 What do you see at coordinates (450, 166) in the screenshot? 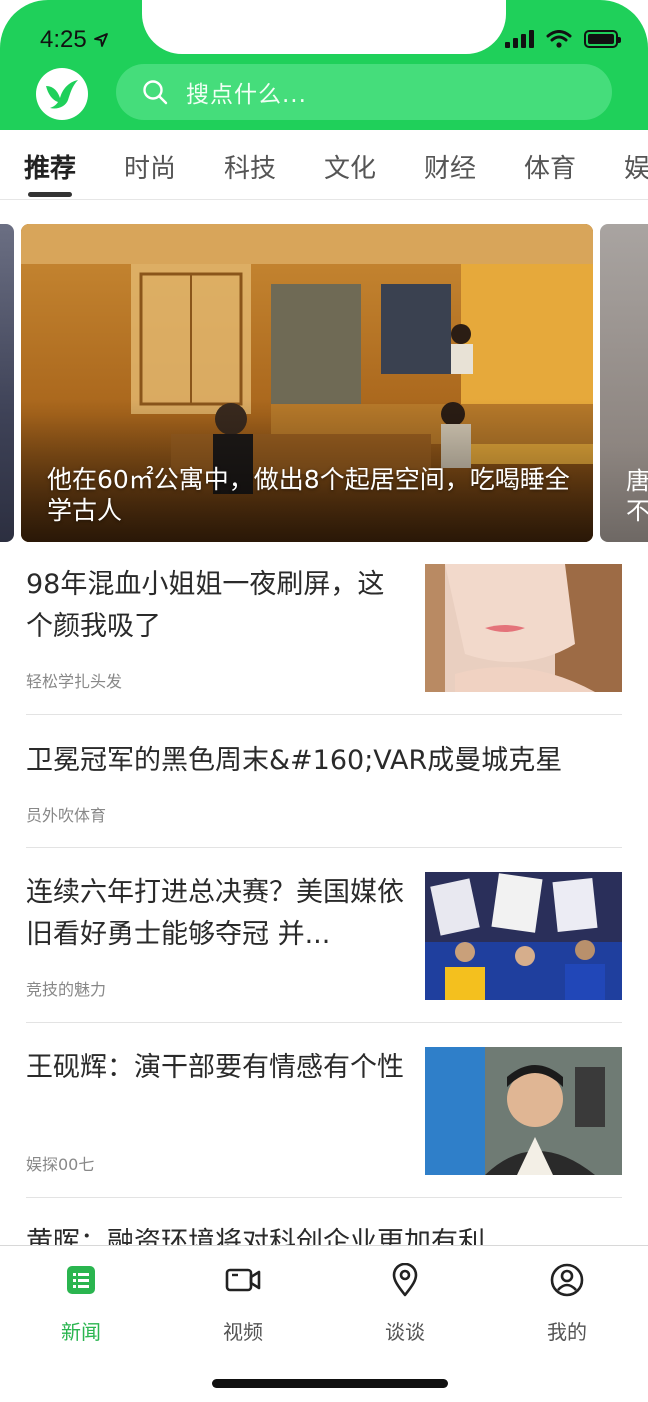
I see `tab-finance: 财经` at bounding box center [450, 166].